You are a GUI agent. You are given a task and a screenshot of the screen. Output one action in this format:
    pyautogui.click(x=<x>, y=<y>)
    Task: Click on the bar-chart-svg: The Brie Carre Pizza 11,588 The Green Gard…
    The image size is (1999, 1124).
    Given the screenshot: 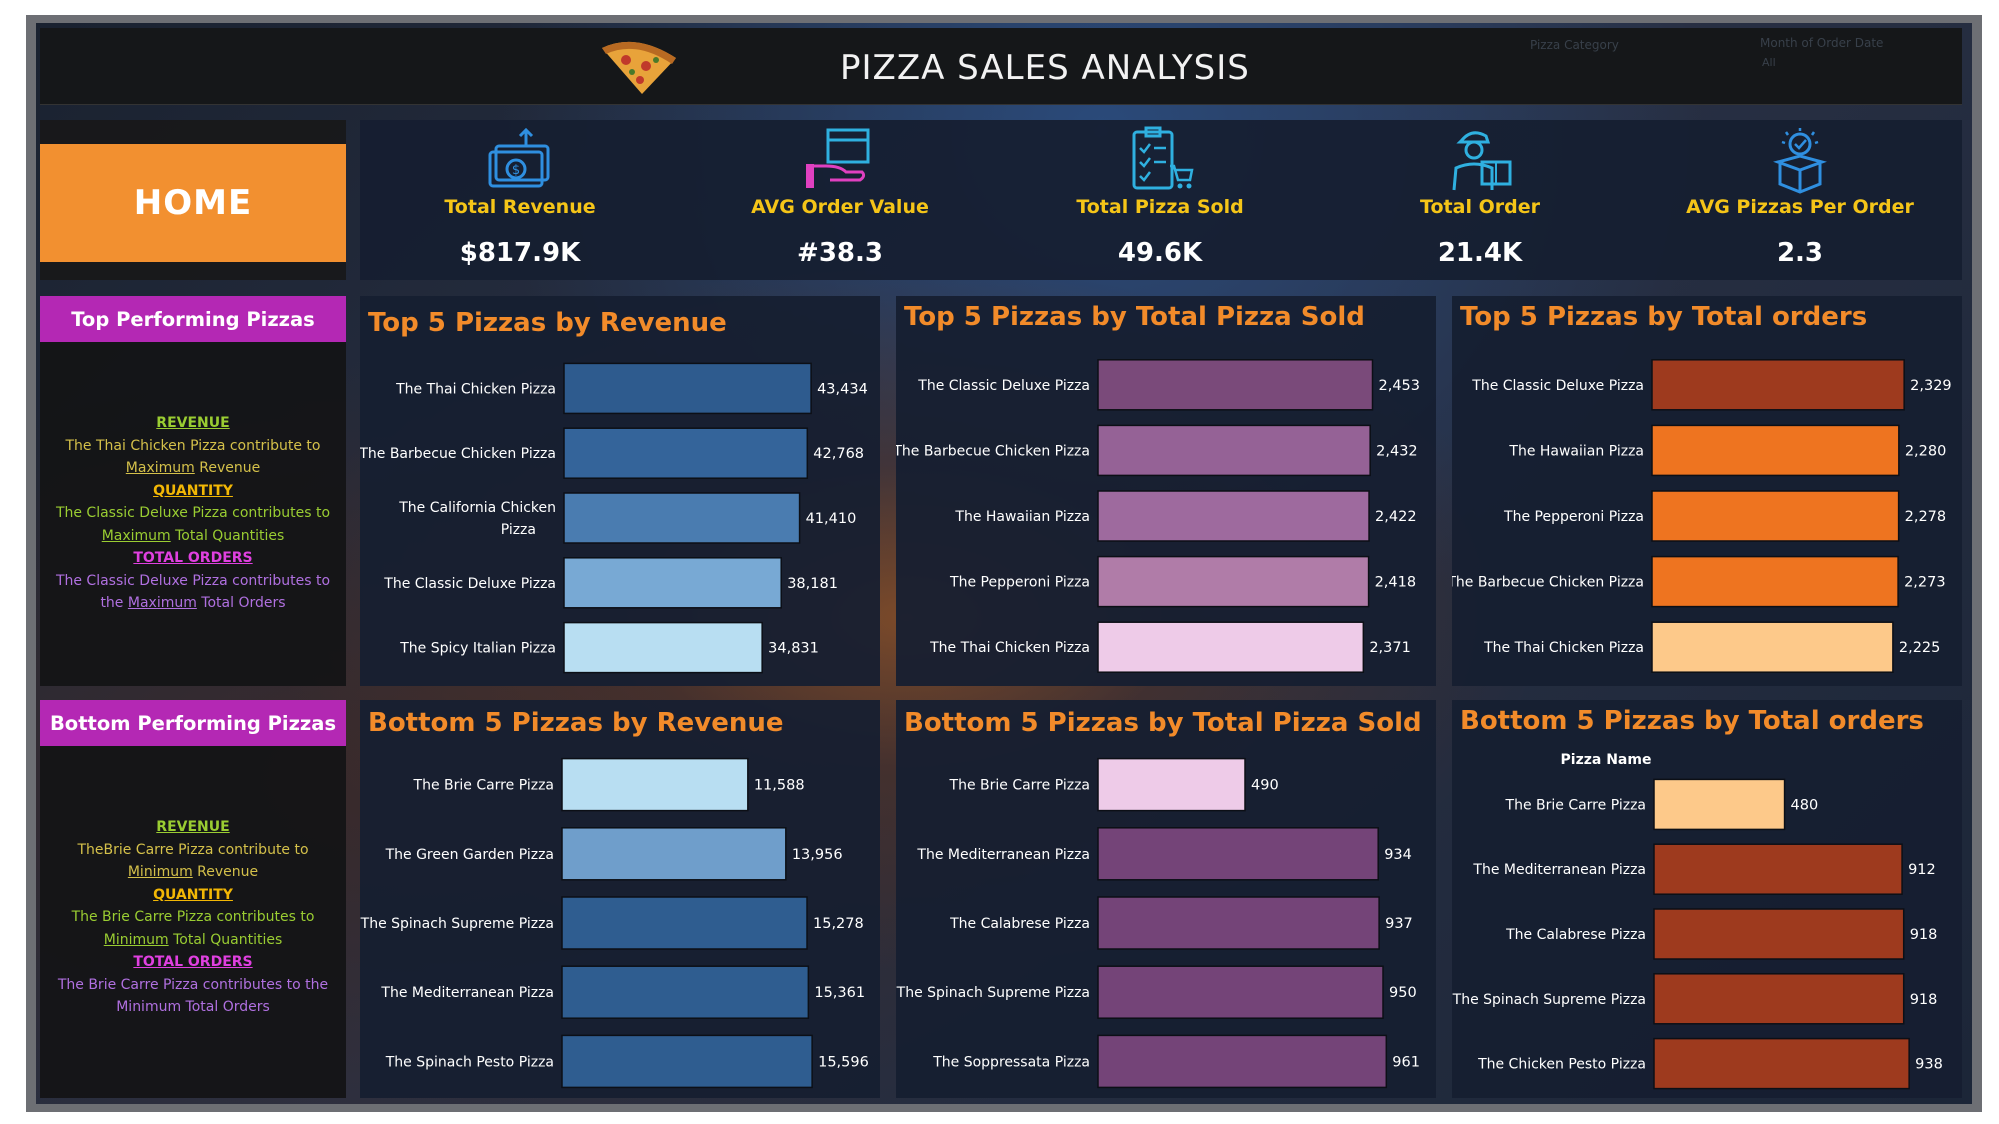 What is the action you would take?
    pyautogui.click(x=614, y=923)
    